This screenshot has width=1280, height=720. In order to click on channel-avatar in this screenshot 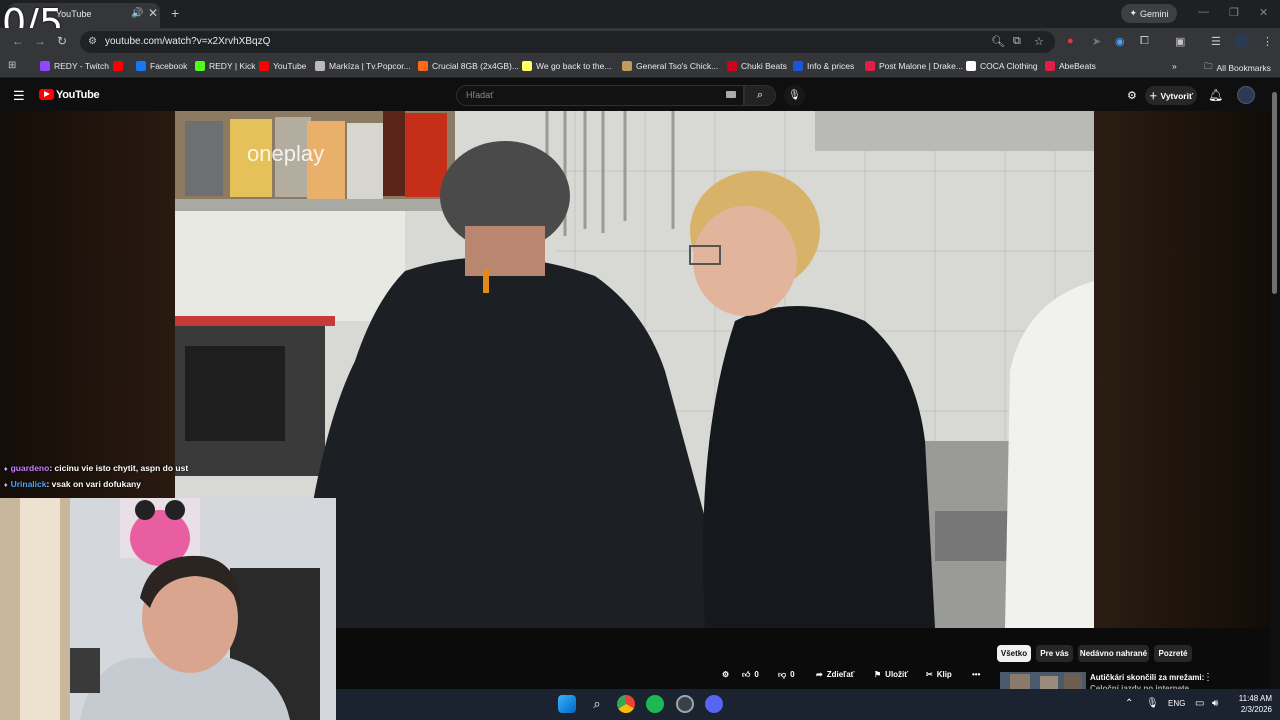, I will do `click(1246, 95)`.